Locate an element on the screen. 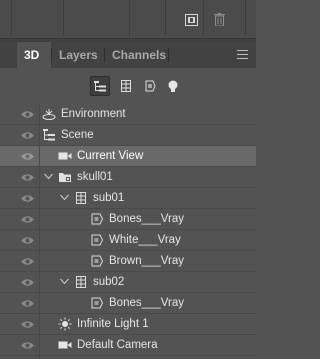 The height and width of the screenshot is (359, 320). panel-tab-bar: 3D Layers Channels is located at coordinates (128, 55).